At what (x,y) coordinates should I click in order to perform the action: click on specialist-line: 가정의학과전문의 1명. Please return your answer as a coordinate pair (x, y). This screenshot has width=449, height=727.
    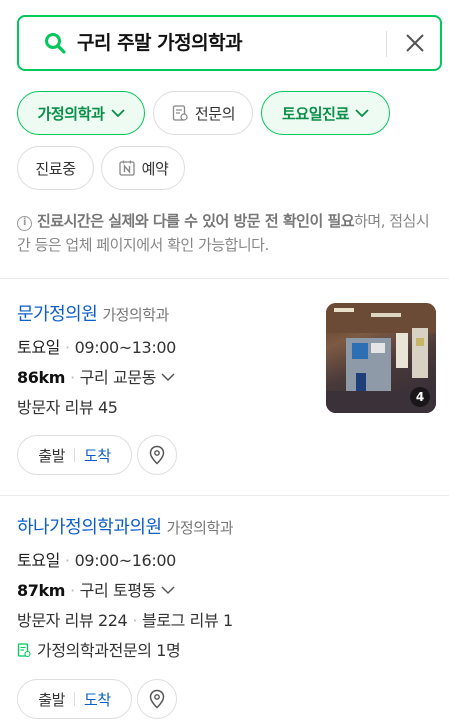
    Looking at the image, I should click on (99, 651).